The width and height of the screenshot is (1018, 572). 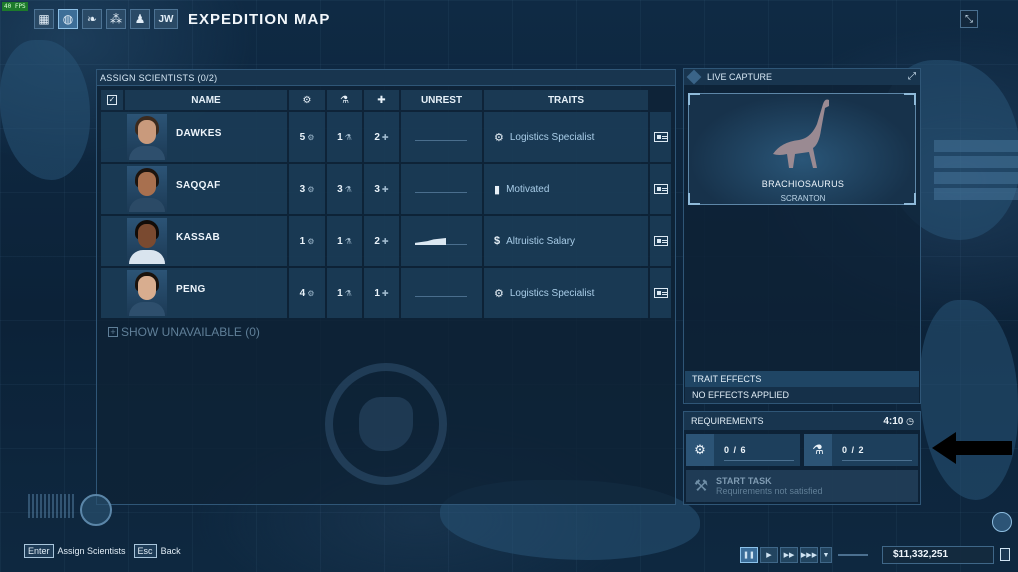 I want to click on trait-label: Altruistic Salary, so click(x=541, y=241).